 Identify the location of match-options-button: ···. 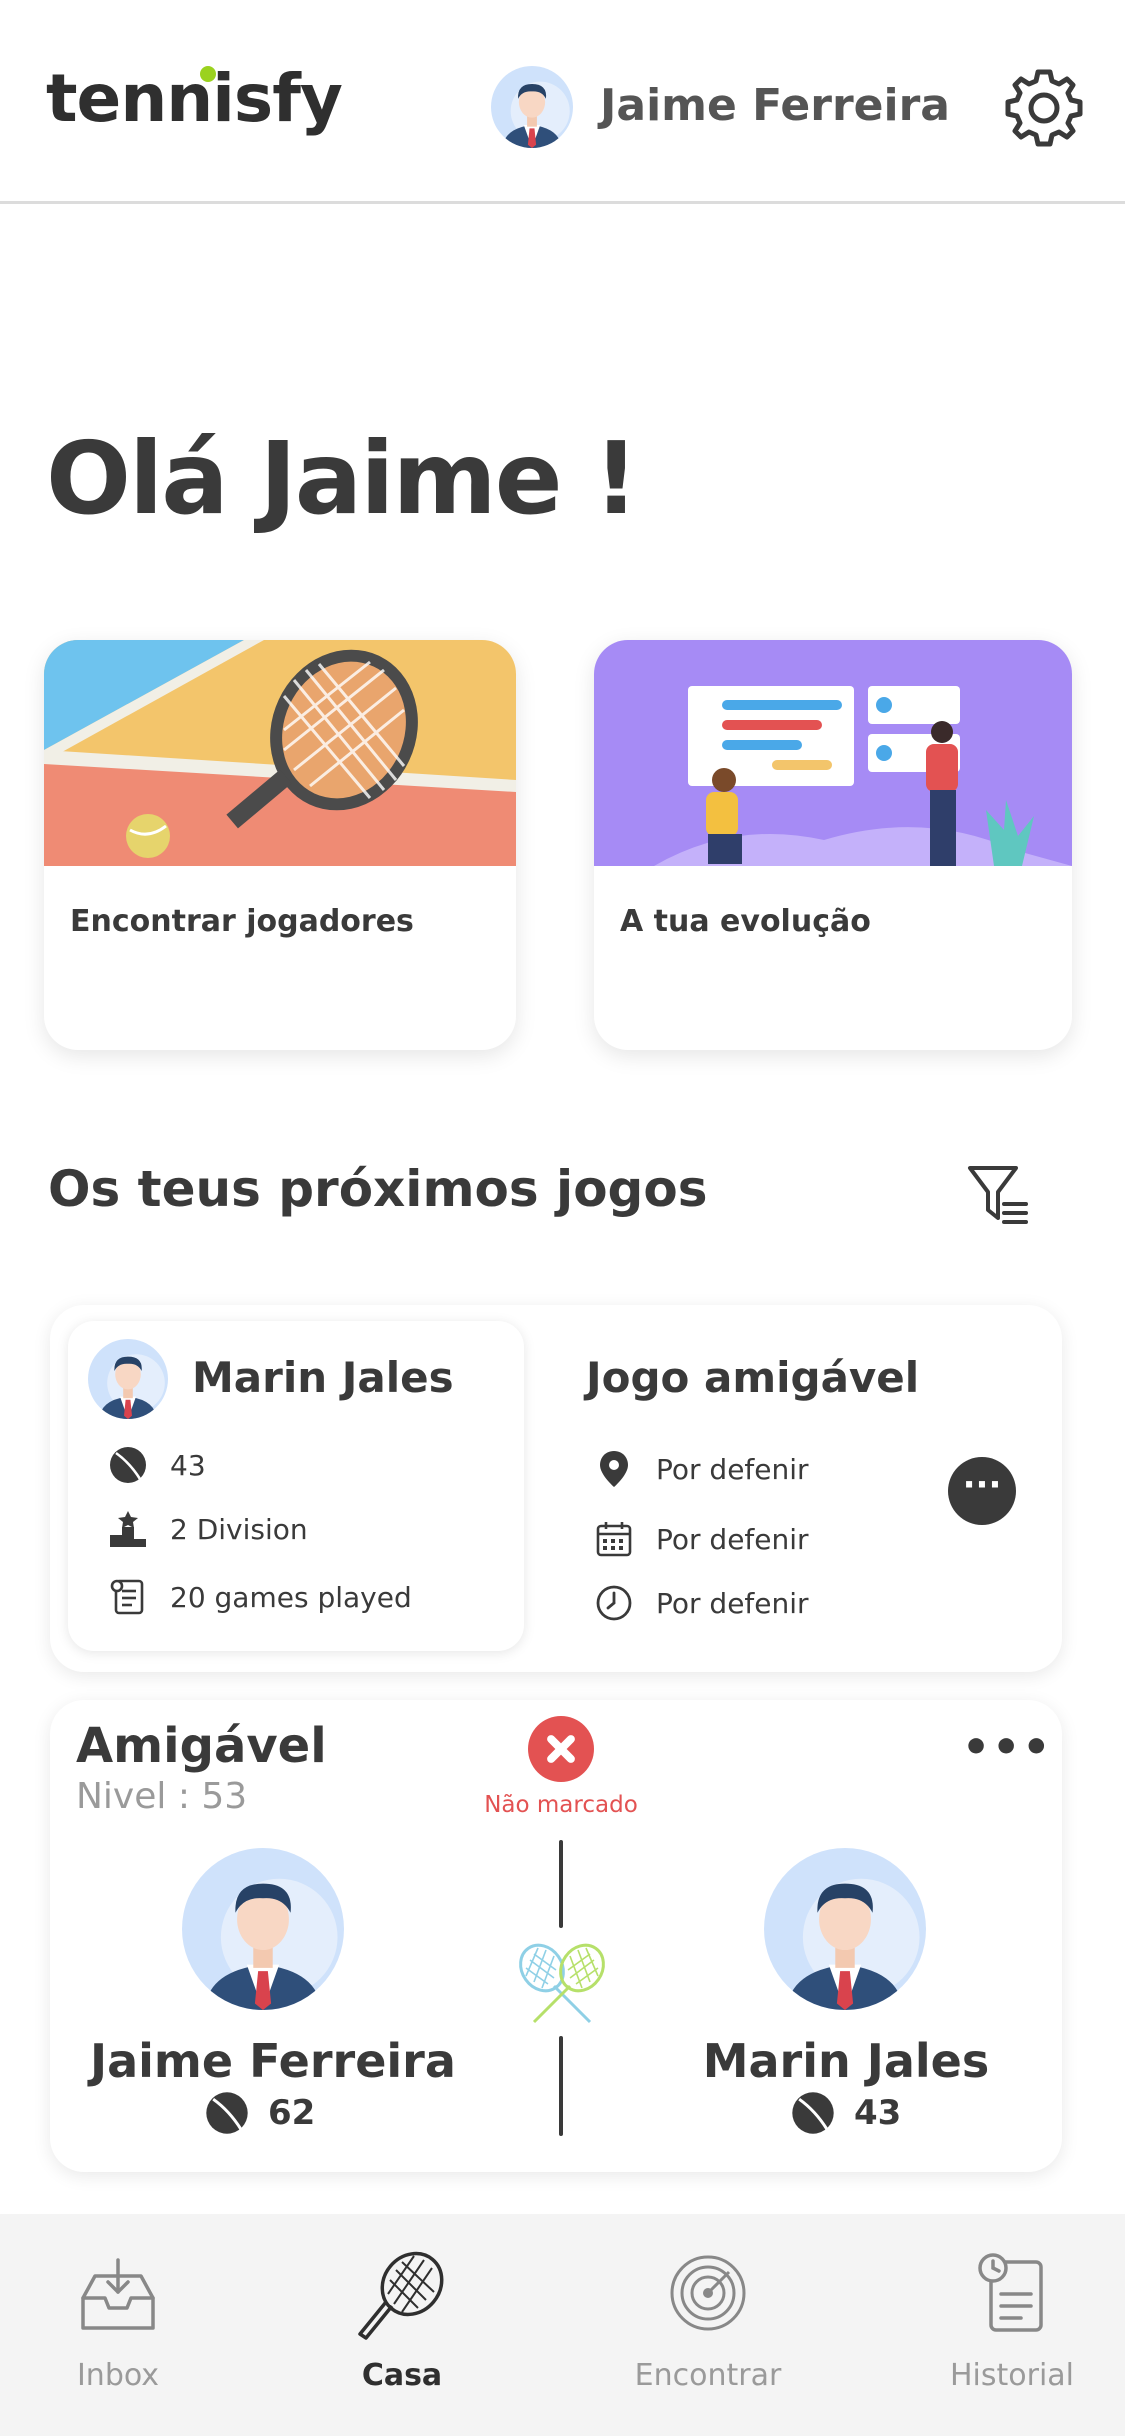
(982, 1491).